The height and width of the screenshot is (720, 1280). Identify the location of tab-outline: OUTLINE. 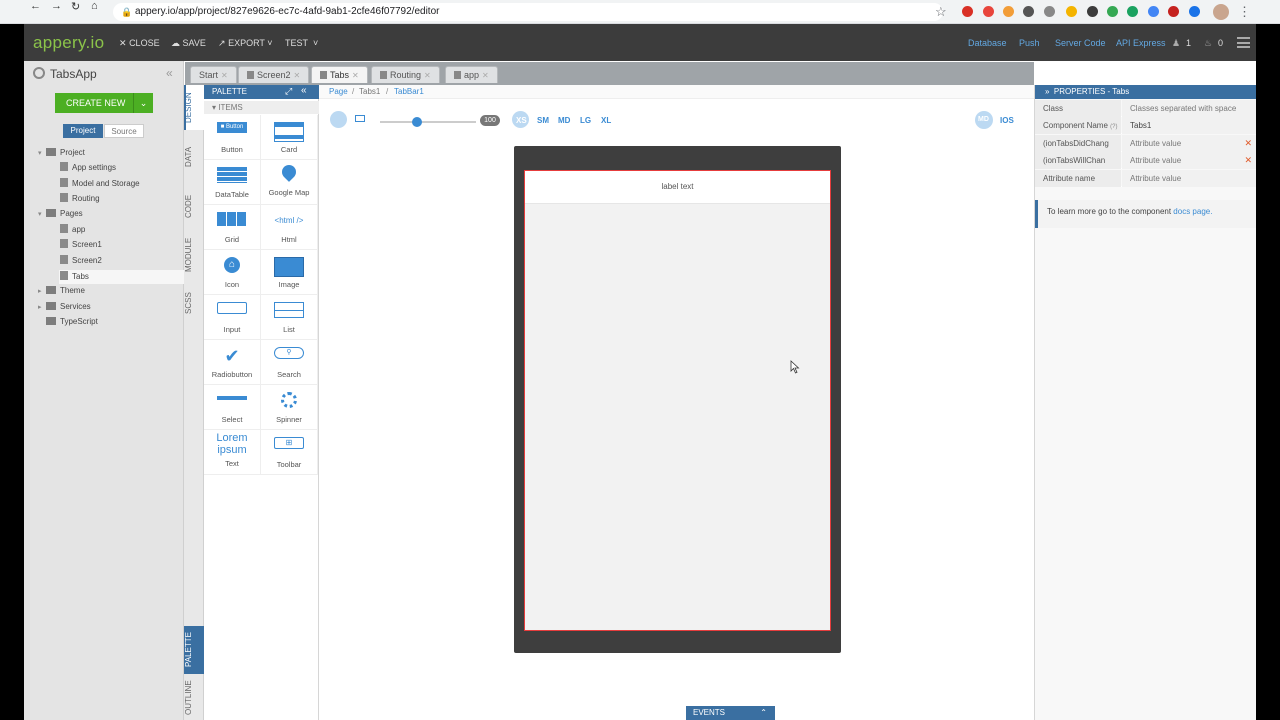
(194, 698).